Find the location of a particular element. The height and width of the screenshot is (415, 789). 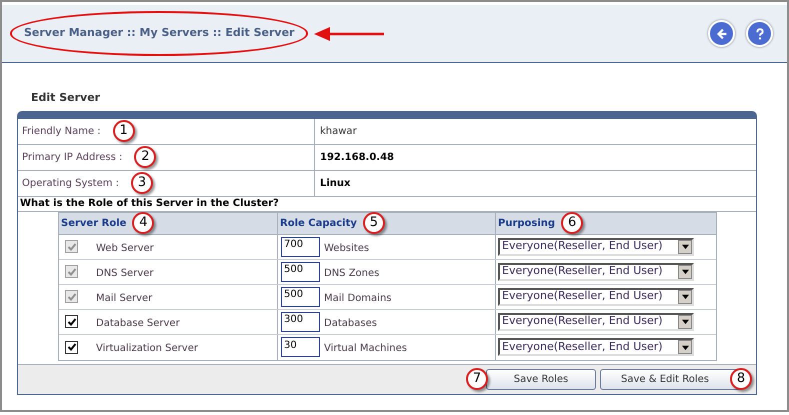

back-arrow-icon is located at coordinates (721, 33).